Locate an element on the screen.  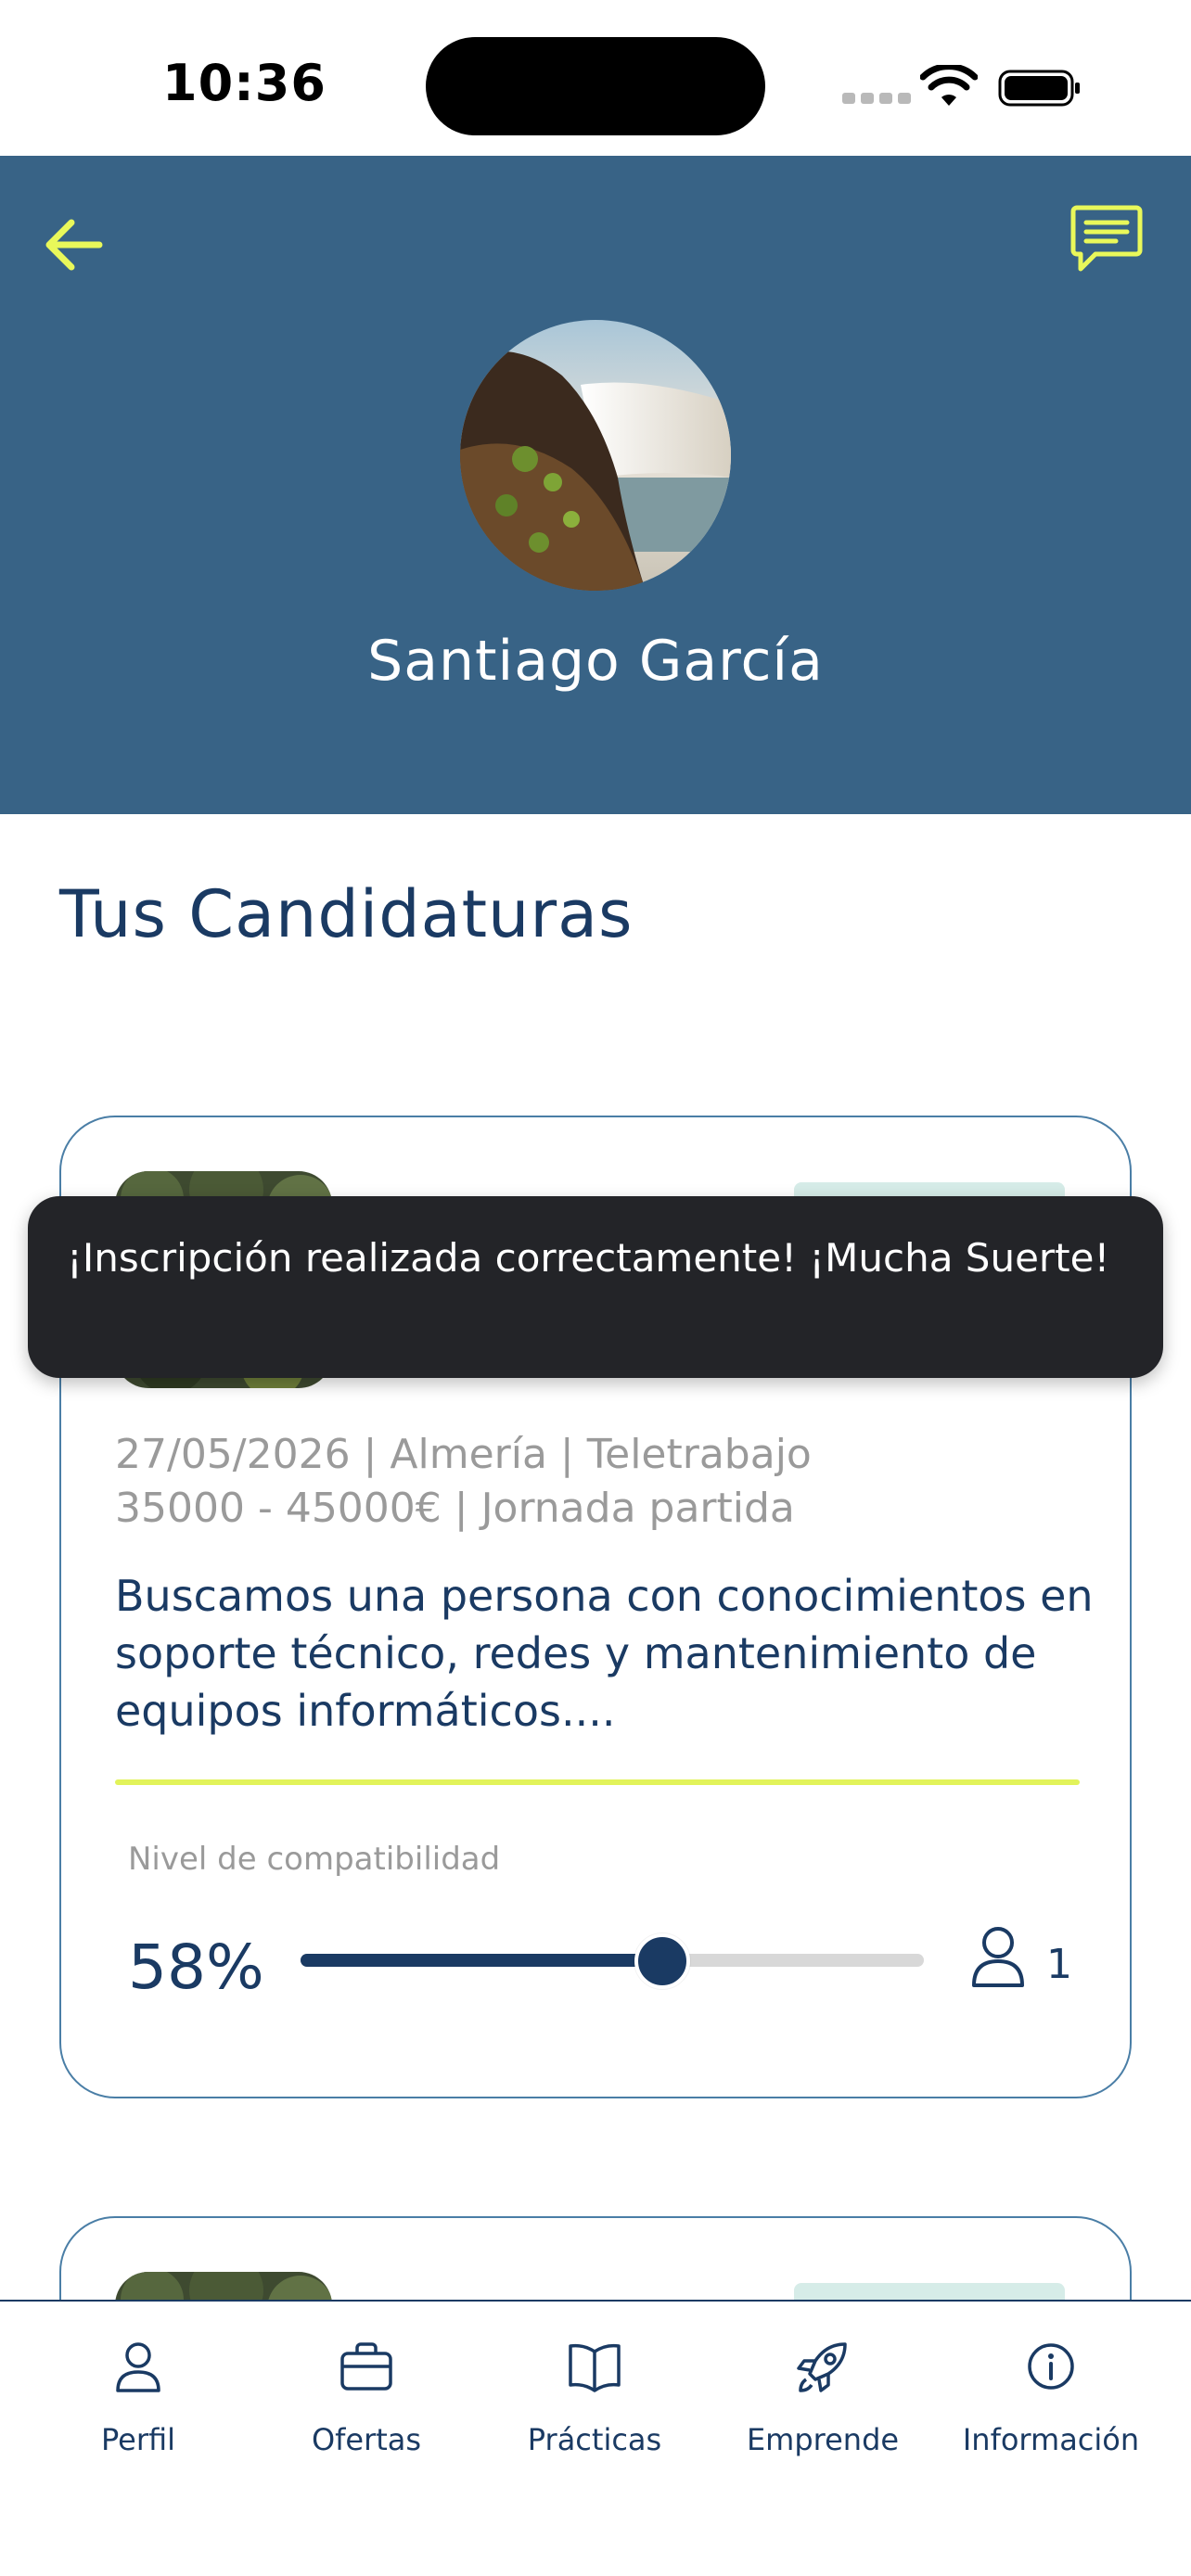
nav-item-informacion: Información is located at coordinates (1051, 2394).